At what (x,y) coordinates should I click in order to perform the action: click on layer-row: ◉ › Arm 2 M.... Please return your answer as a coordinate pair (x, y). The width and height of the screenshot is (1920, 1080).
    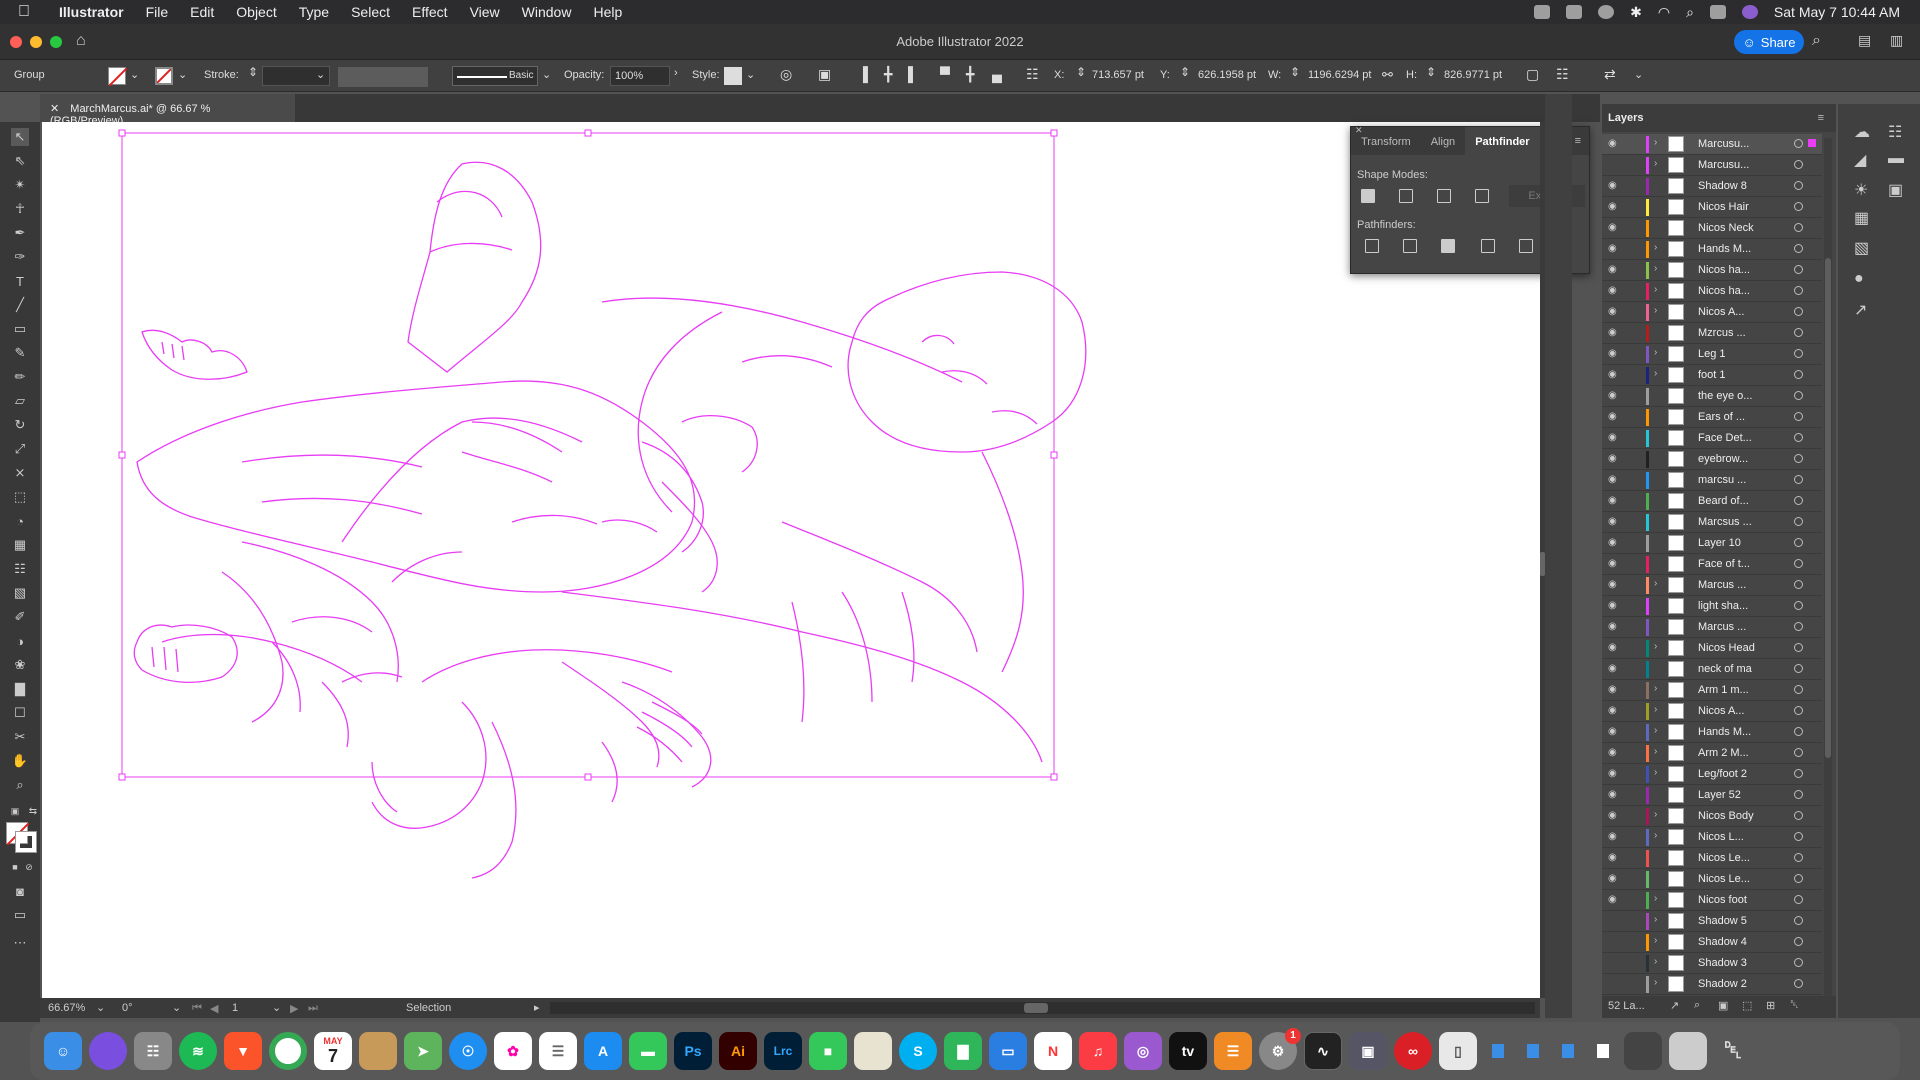
    Looking at the image, I should click on (1712, 753).